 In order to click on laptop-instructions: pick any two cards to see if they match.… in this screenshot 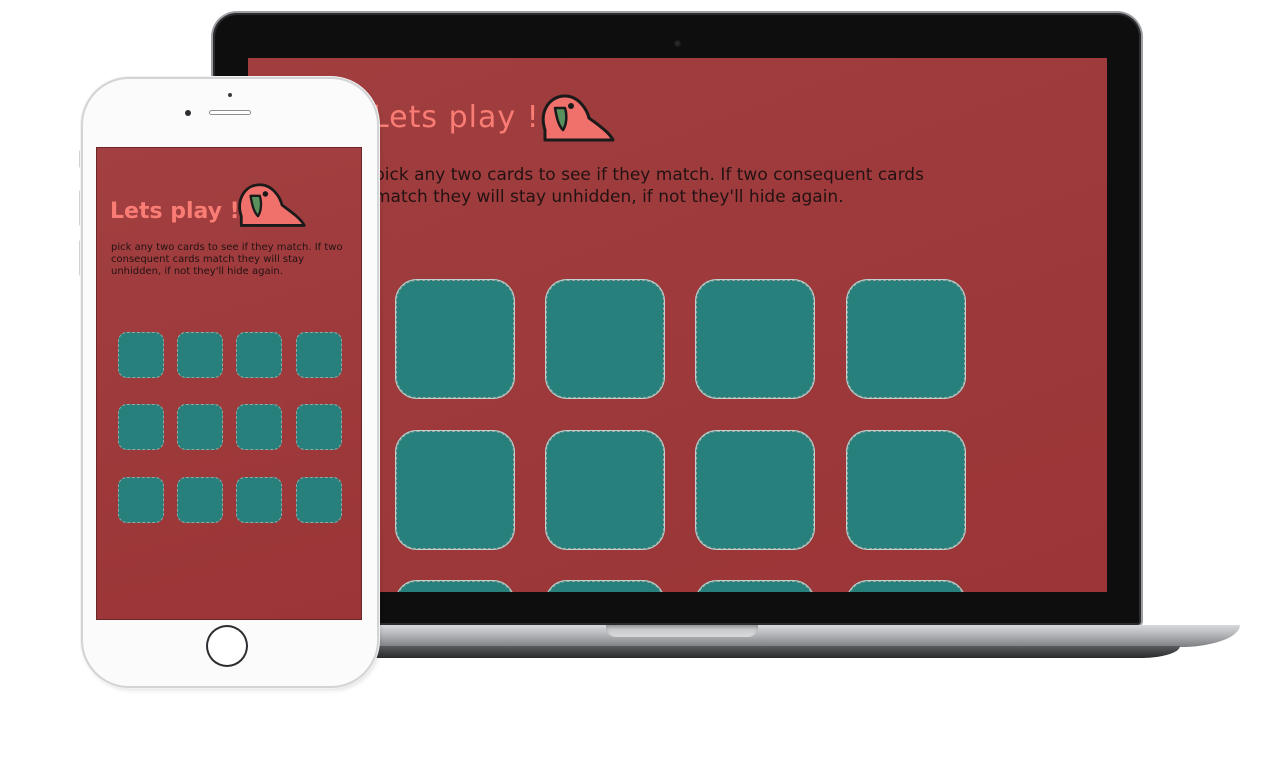, I will do `click(649, 186)`.